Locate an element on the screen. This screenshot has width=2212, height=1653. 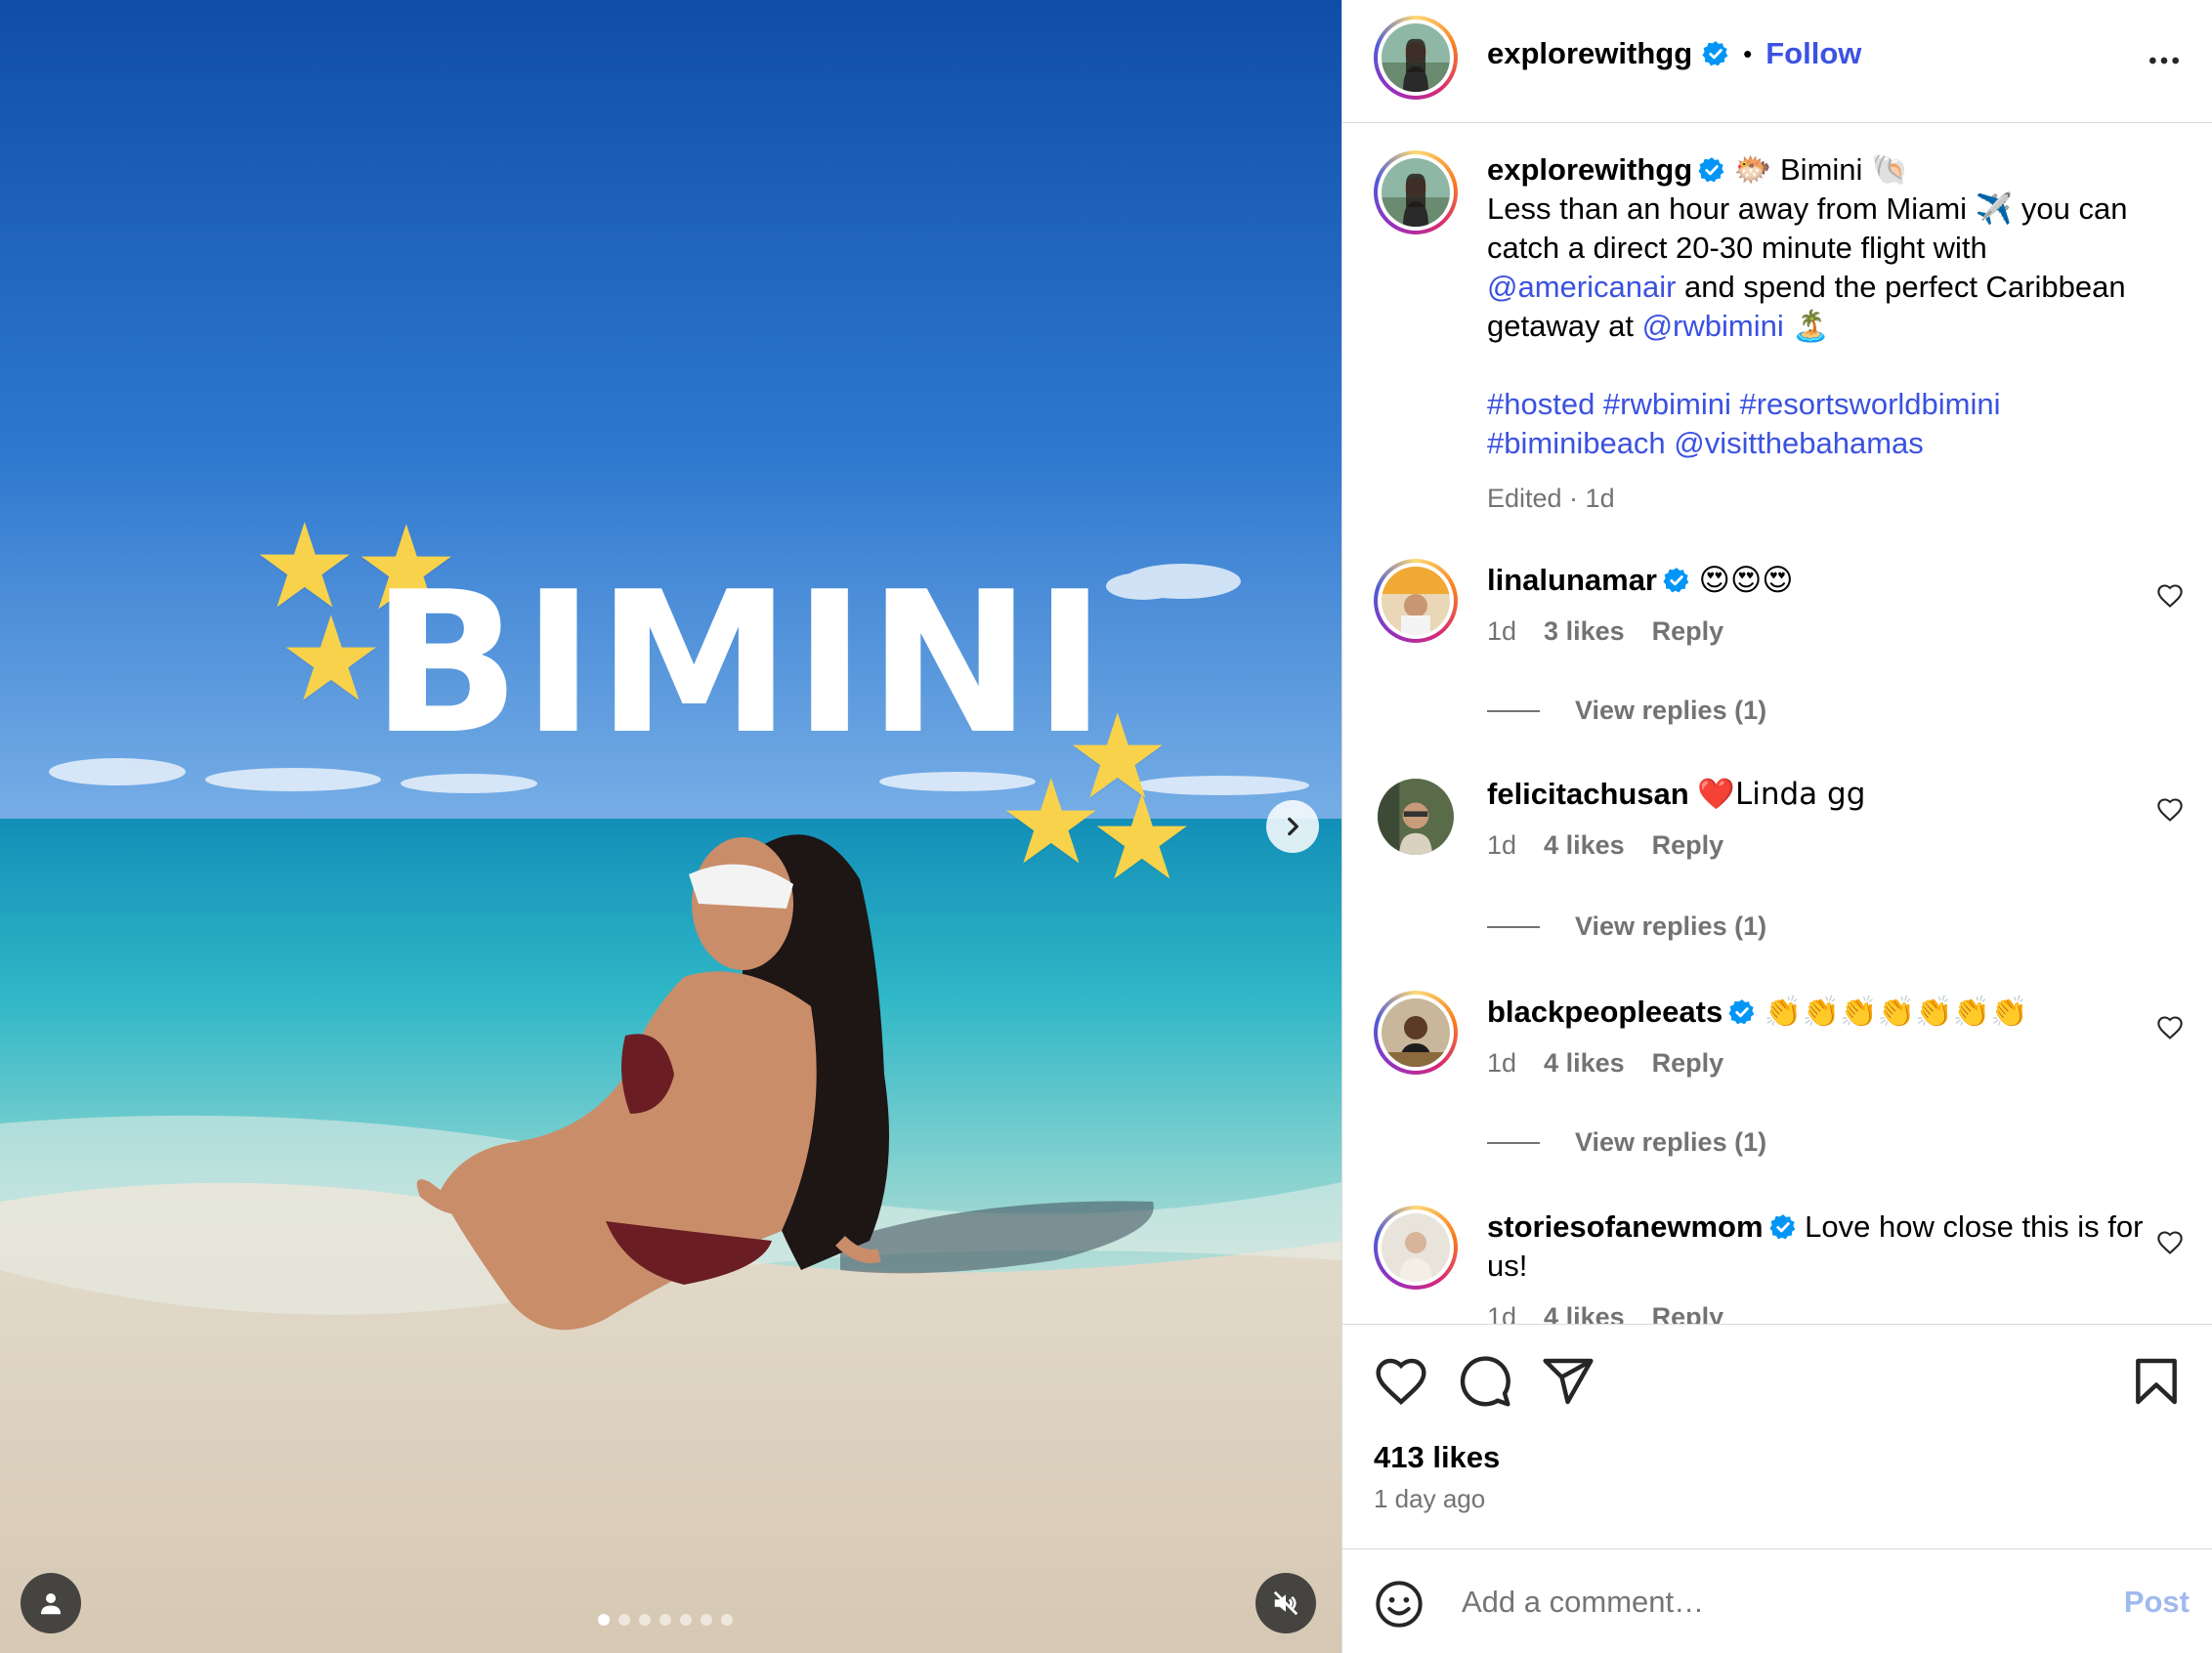
follow-button: Follow is located at coordinates (1813, 53).